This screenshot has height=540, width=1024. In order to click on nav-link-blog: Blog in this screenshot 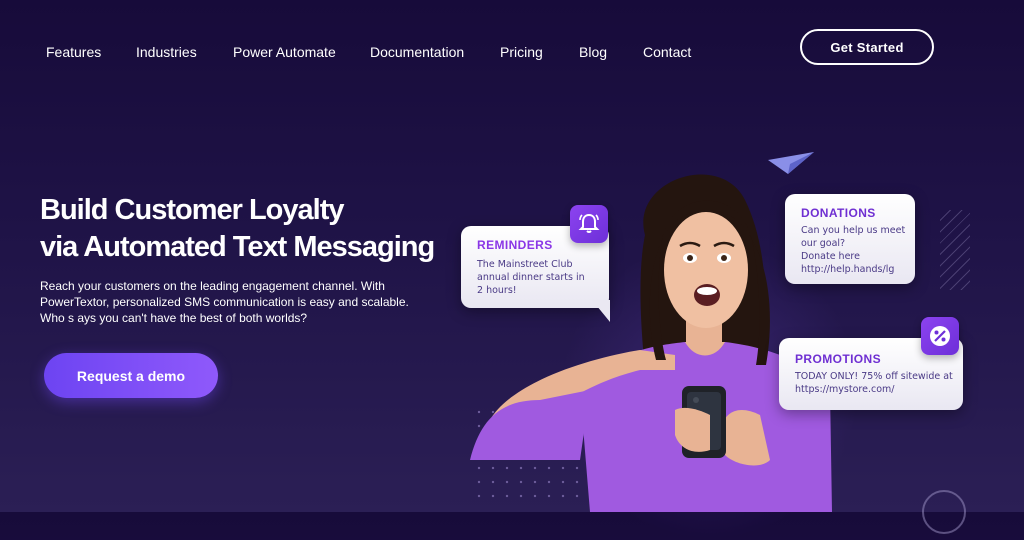, I will do `click(593, 52)`.